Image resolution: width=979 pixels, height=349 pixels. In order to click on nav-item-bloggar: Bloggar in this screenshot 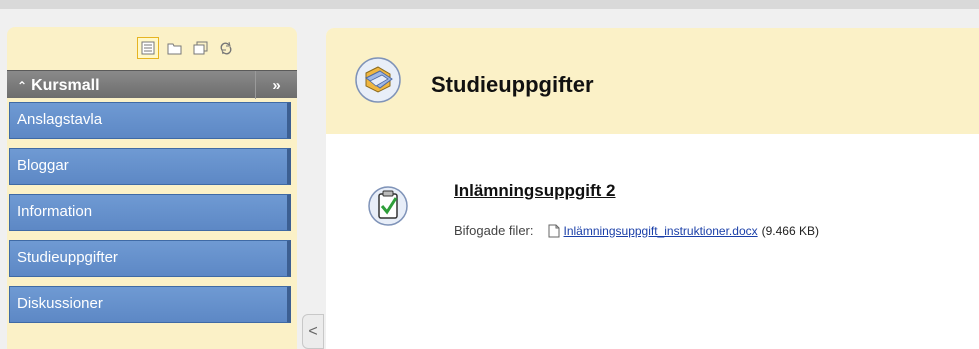, I will do `click(150, 166)`.